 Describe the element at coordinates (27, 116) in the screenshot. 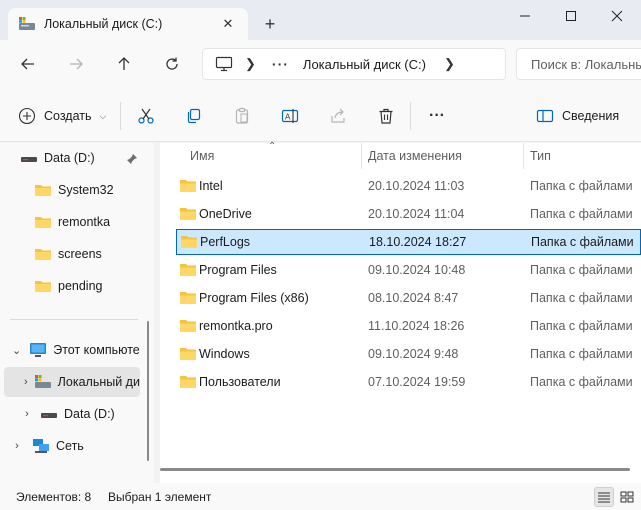

I see `plus-circle-icon` at that location.